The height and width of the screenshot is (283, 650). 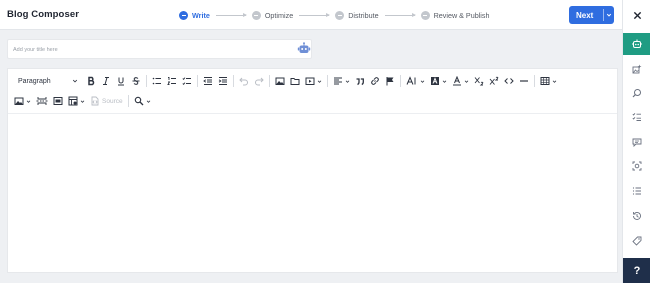 I want to click on toolbar-row: Paragraph, so click(x=288, y=81).